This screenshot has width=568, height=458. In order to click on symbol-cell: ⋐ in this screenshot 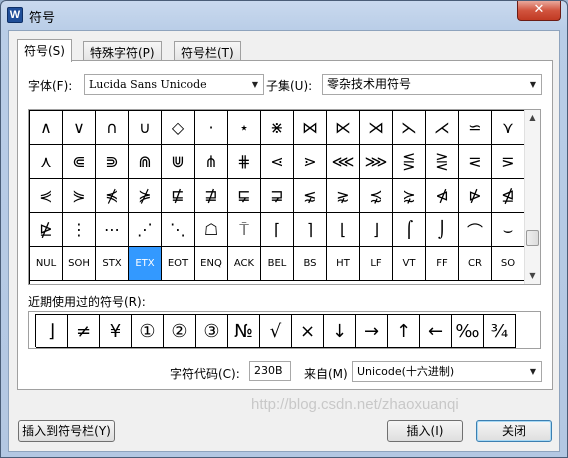, I will do `click(79, 162)`.